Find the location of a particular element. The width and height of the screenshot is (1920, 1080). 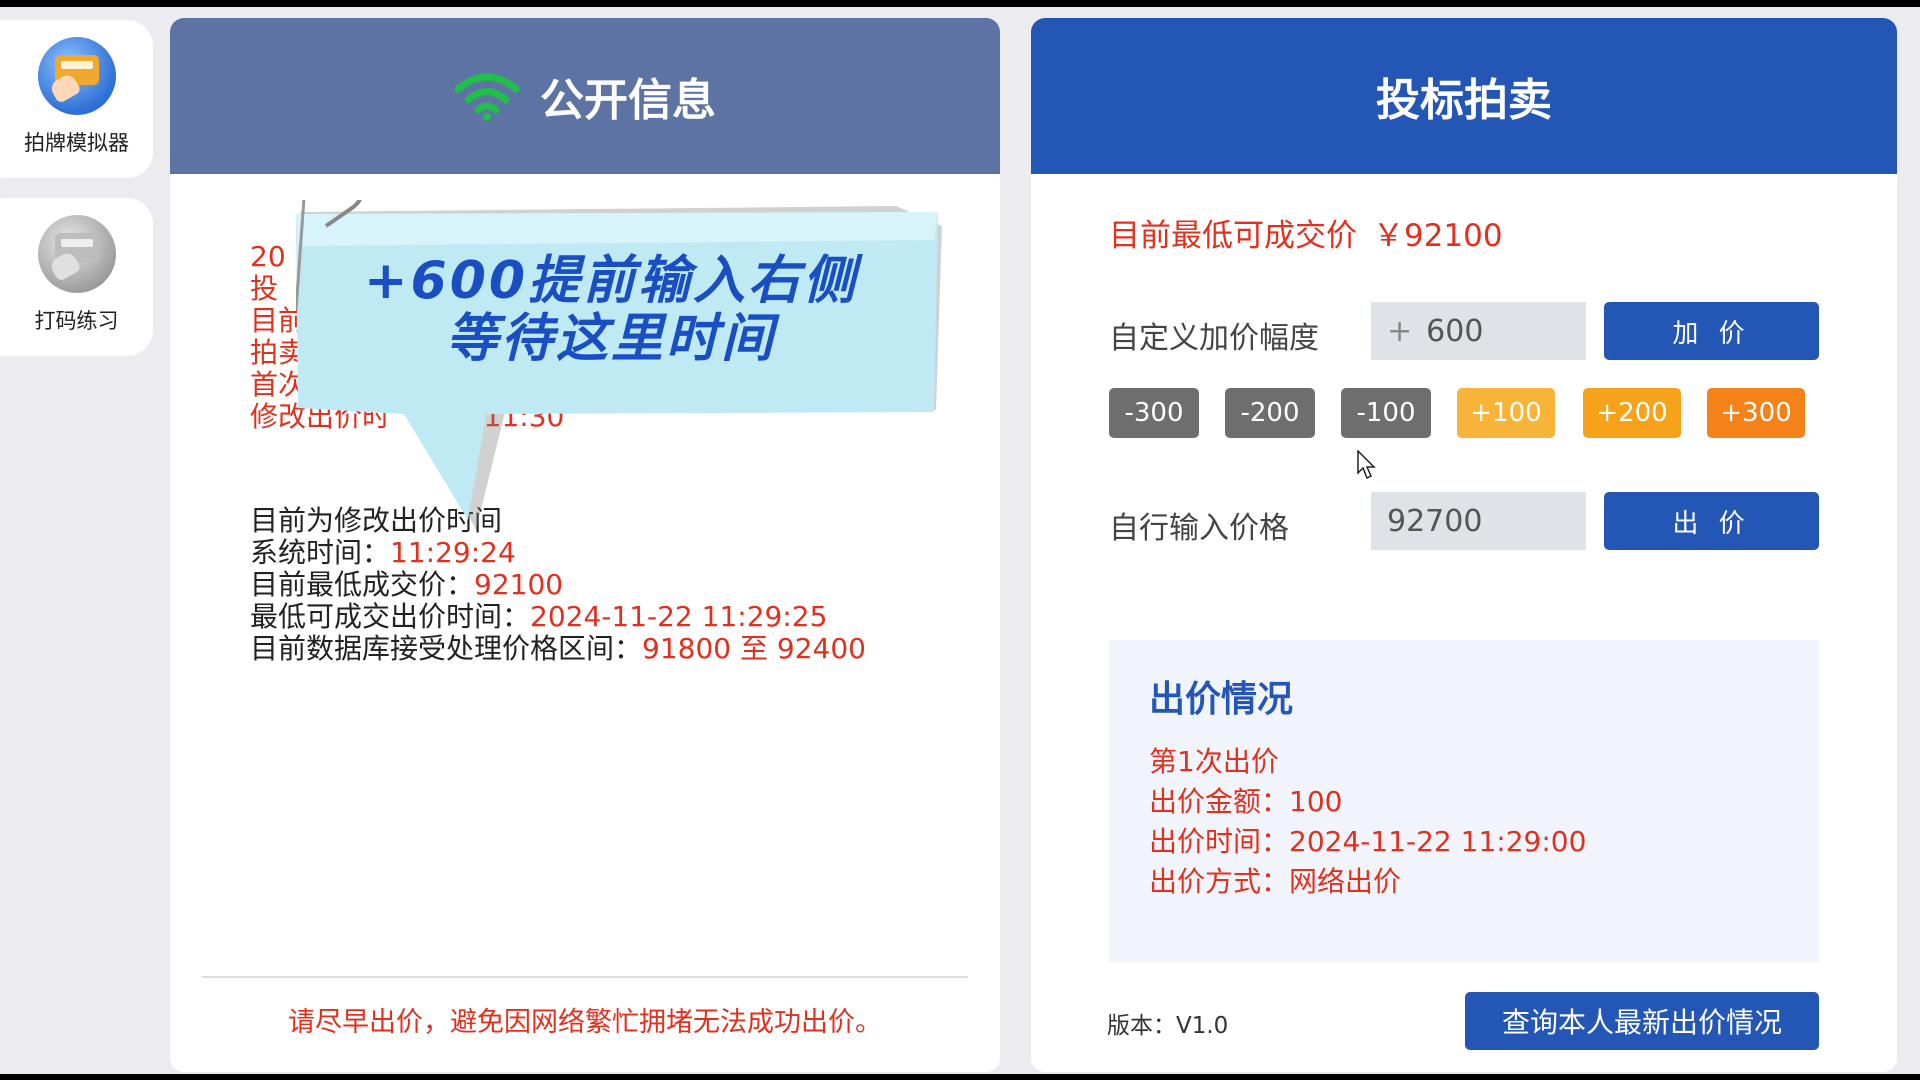

mouse-cursor-icon is located at coordinates (1366, 465).